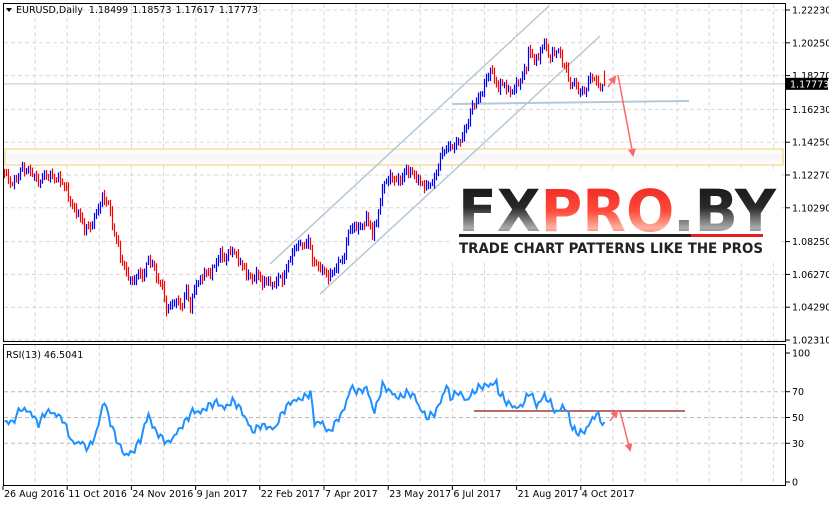 The height and width of the screenshot is (505, 829). What do you see at coordinates (394, 157) in the screenshot?
I see `price-zone-rectangle` at bounding box center [394, 157].